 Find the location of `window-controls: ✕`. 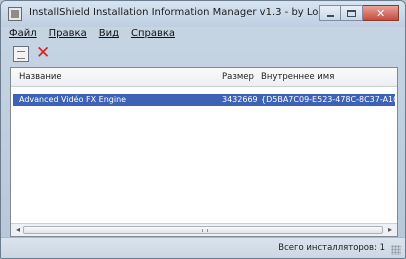

window-controls: ✕ is located at coordinates (359, 14).